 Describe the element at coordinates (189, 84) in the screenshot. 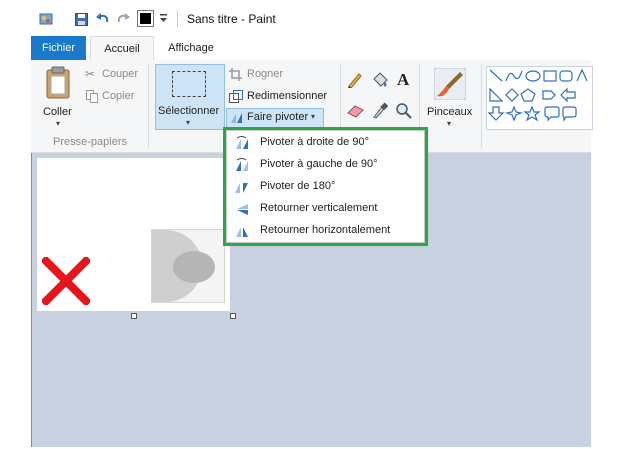

I see `selection-rectangle-icon` at that location.